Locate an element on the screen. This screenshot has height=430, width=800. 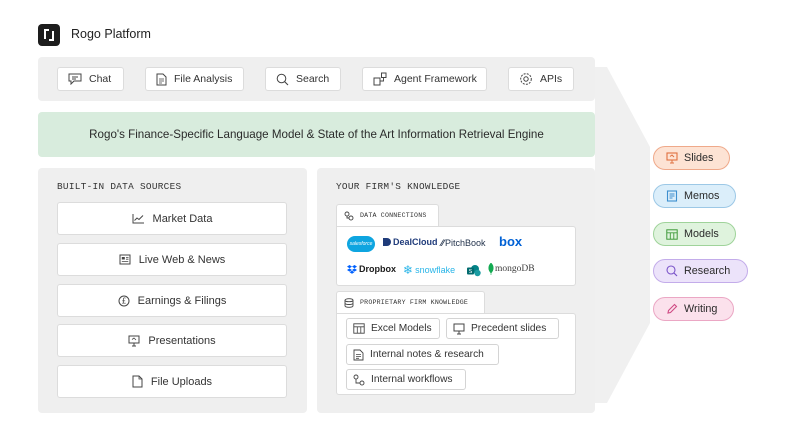
proprietary-knowledge-tab: PROPRIETARY FIRM KNOWLEDGE is located at coordinates (410, 302).